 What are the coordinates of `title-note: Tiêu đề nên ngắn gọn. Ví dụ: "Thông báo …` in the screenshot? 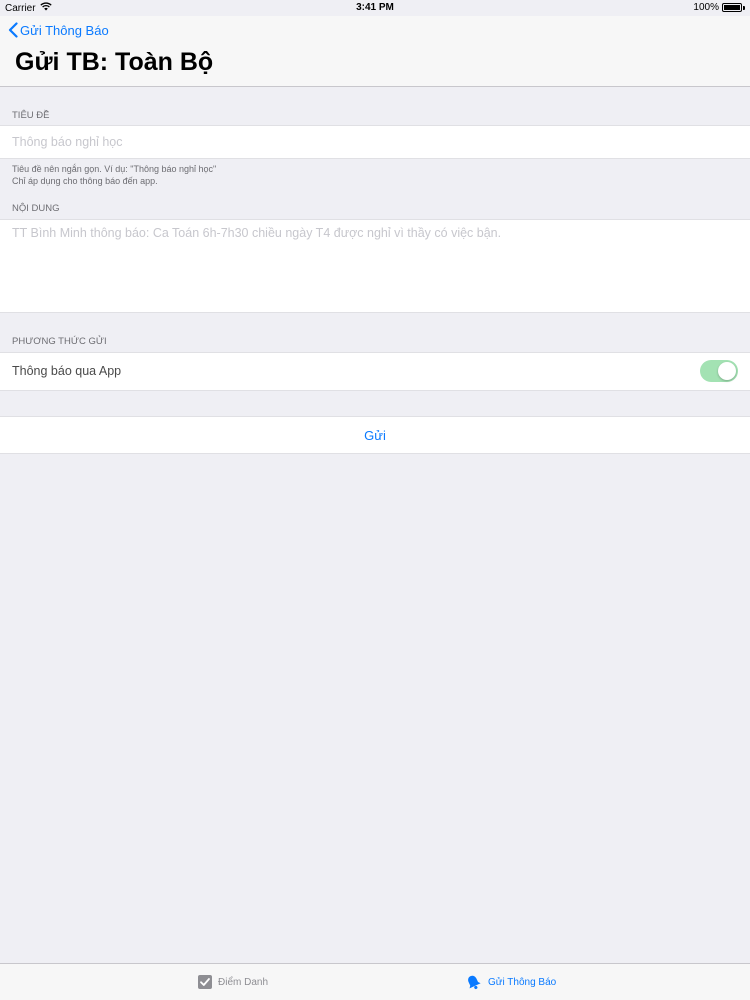 It's located at (114, 175).